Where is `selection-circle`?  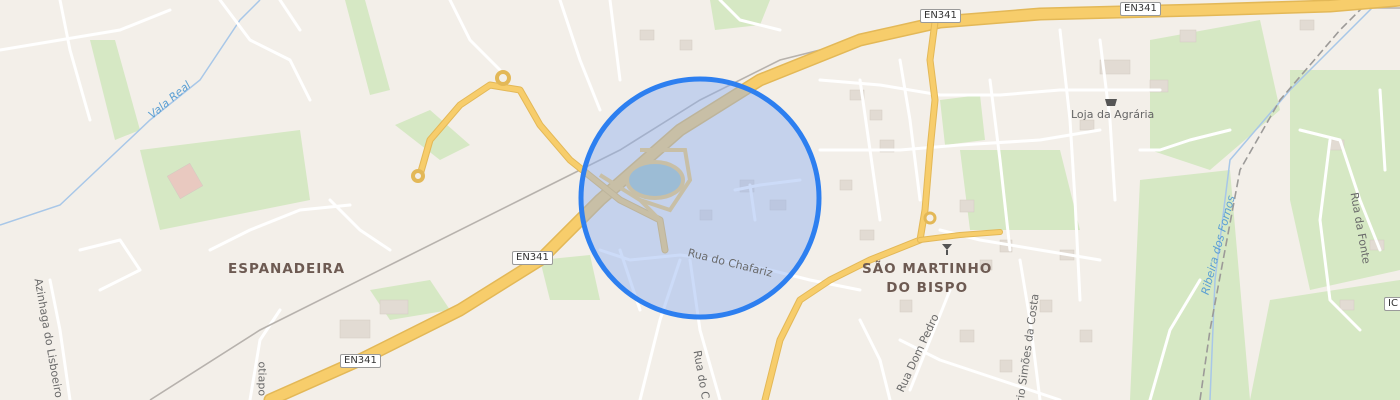
selection-circle is located at coordinates (700, 198).